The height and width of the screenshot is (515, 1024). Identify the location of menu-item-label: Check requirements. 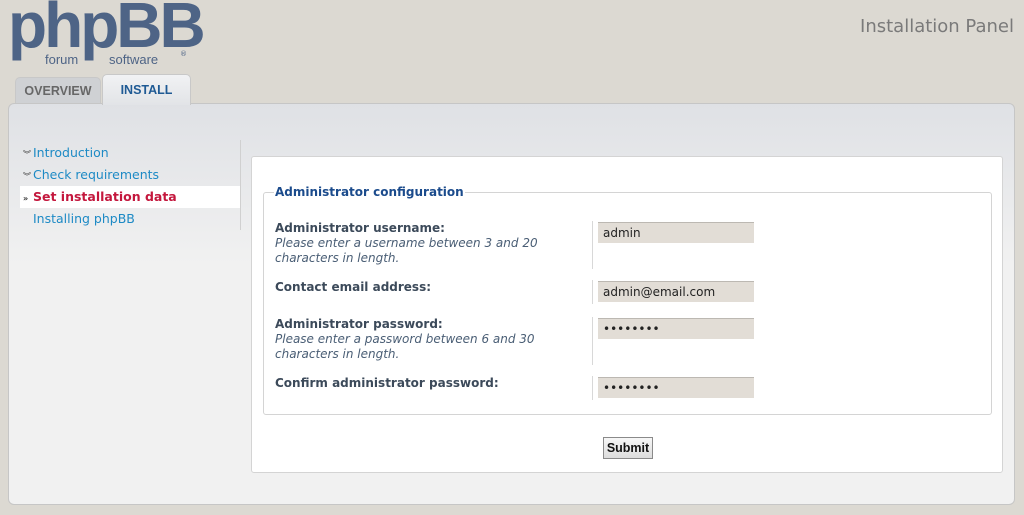
(96, 174).